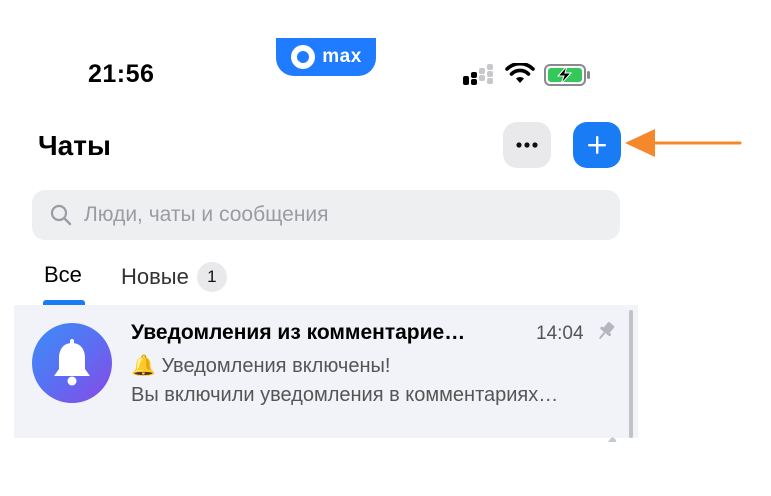 Image resolution: width=771 pixels, height=496 pixels. I want to click on search-input, so click(344, 215).